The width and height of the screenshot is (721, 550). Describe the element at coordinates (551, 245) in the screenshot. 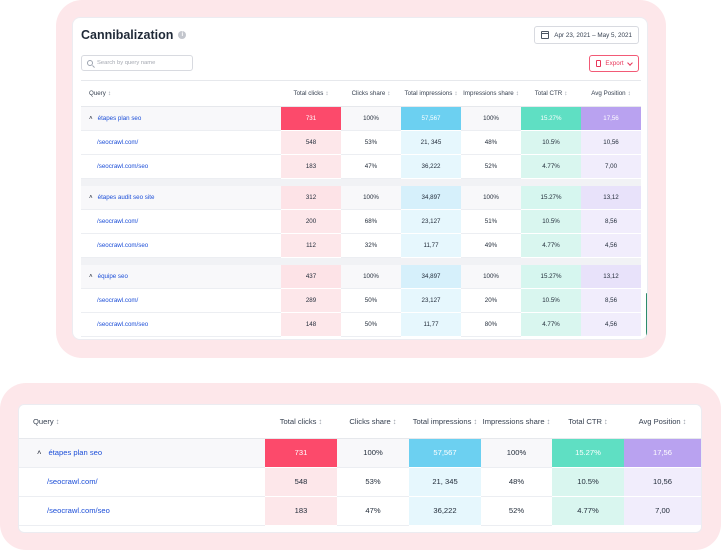

I see `total-ctr-cell: 4.77%` at that location.